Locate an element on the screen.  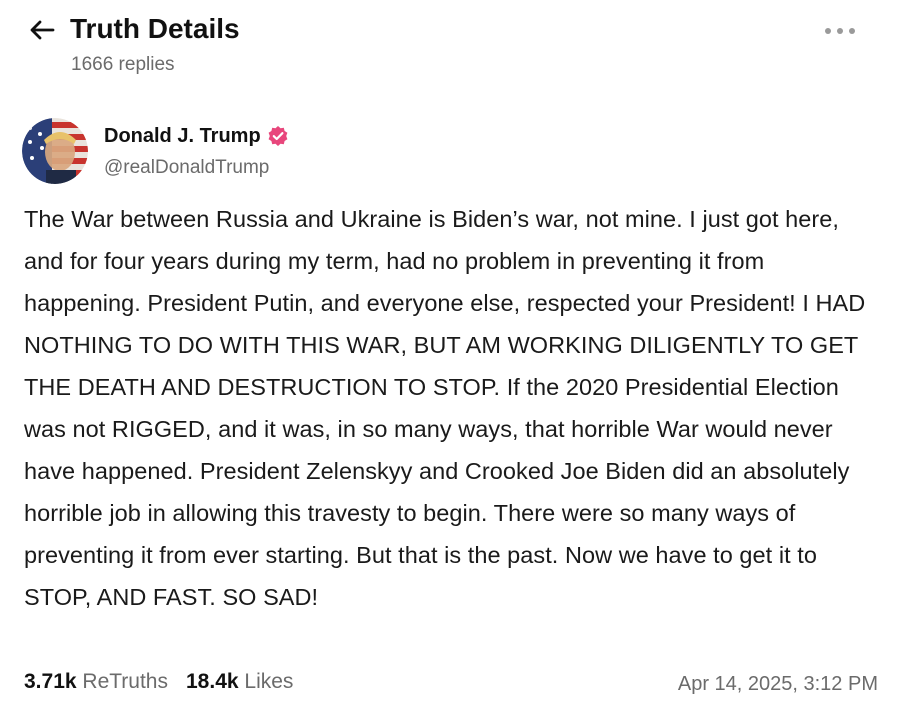
avatar is located at coordinates (55, 151).